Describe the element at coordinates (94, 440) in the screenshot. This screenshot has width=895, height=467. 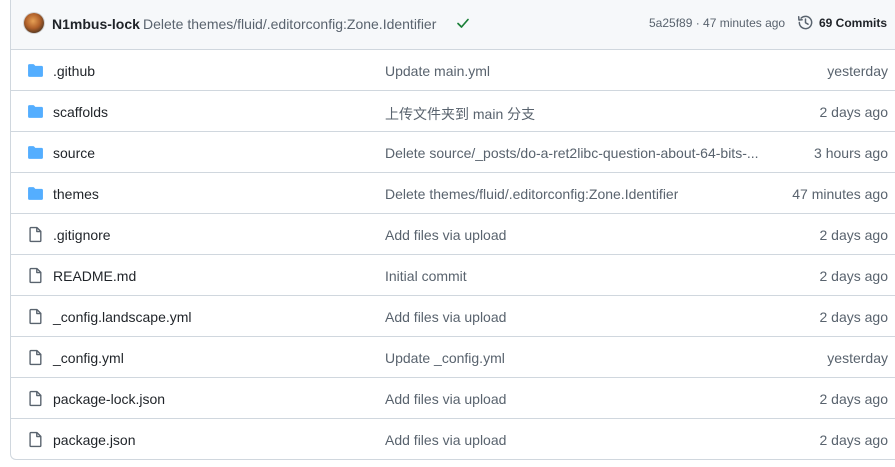
I see `file-name-link: package.json` at that location.